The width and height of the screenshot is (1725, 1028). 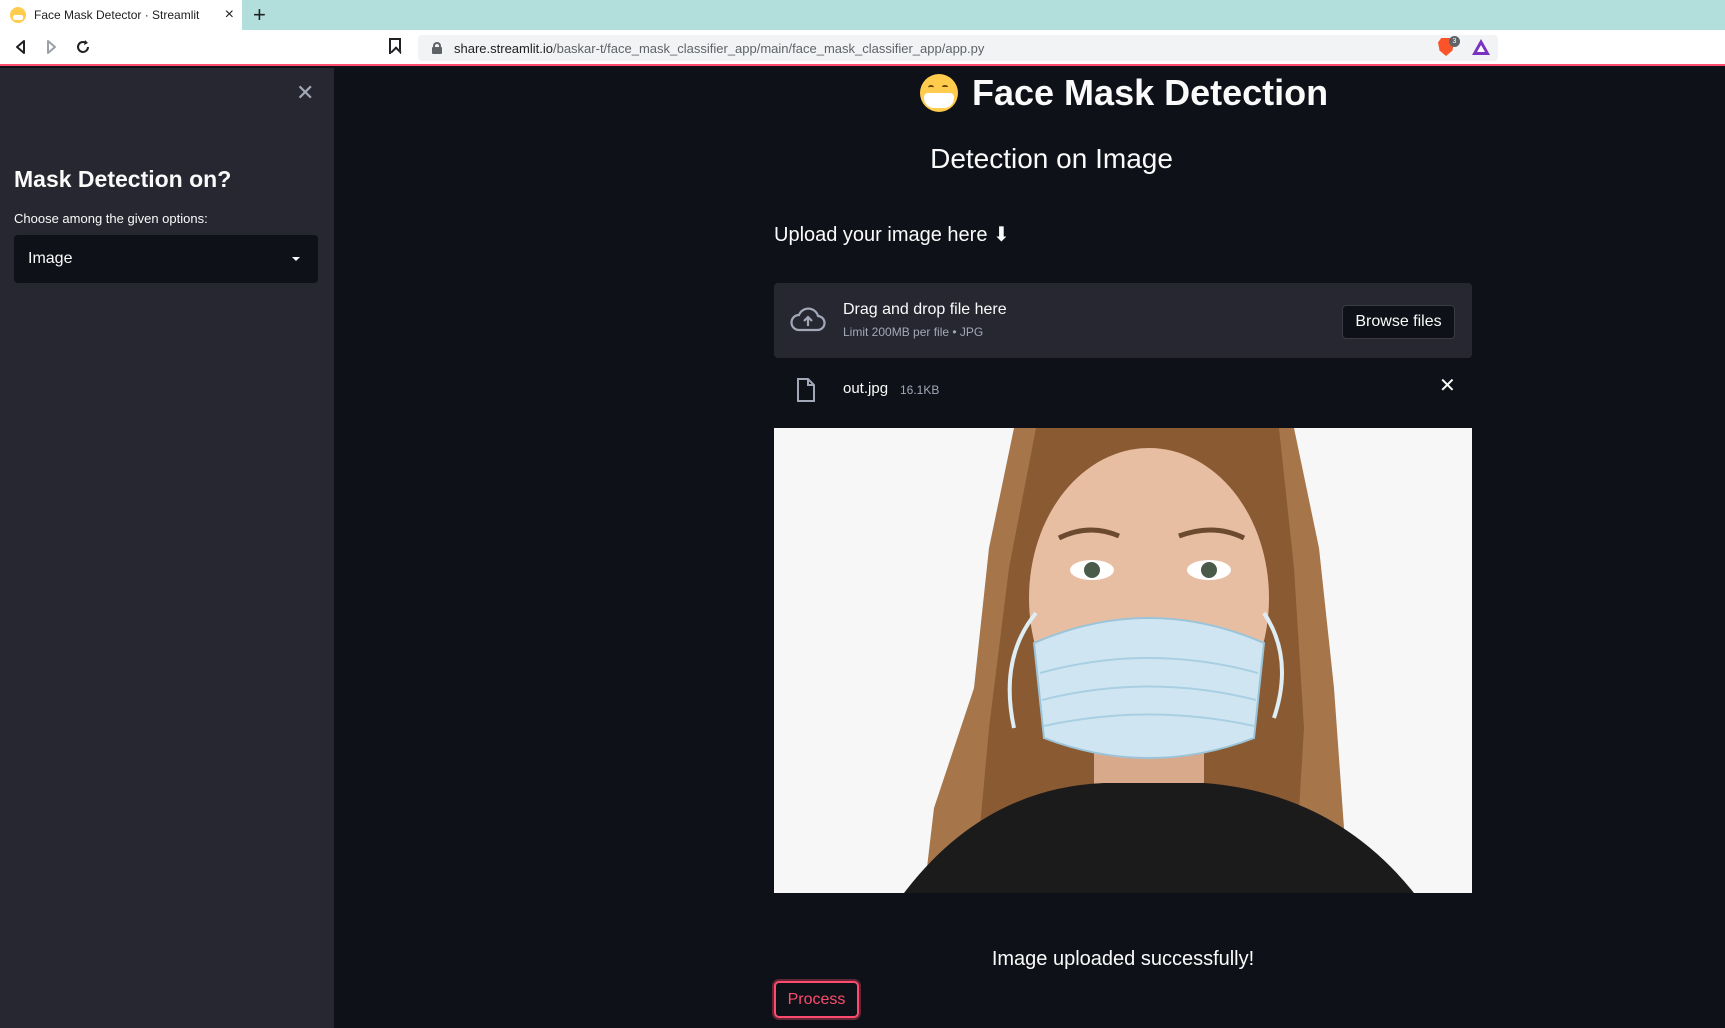 I want to click on url-domain: share.streamlit.io, so click(x=503, y=48).